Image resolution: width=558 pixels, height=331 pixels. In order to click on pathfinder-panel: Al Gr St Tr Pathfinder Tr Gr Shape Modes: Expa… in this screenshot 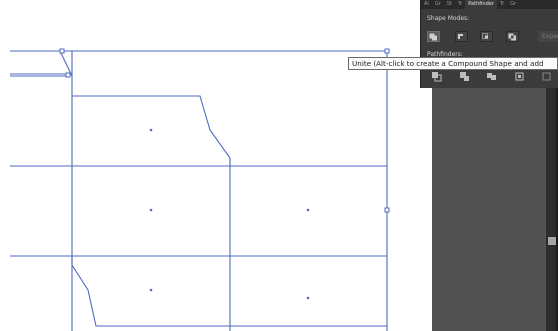, I will do `click(489, 44)`.